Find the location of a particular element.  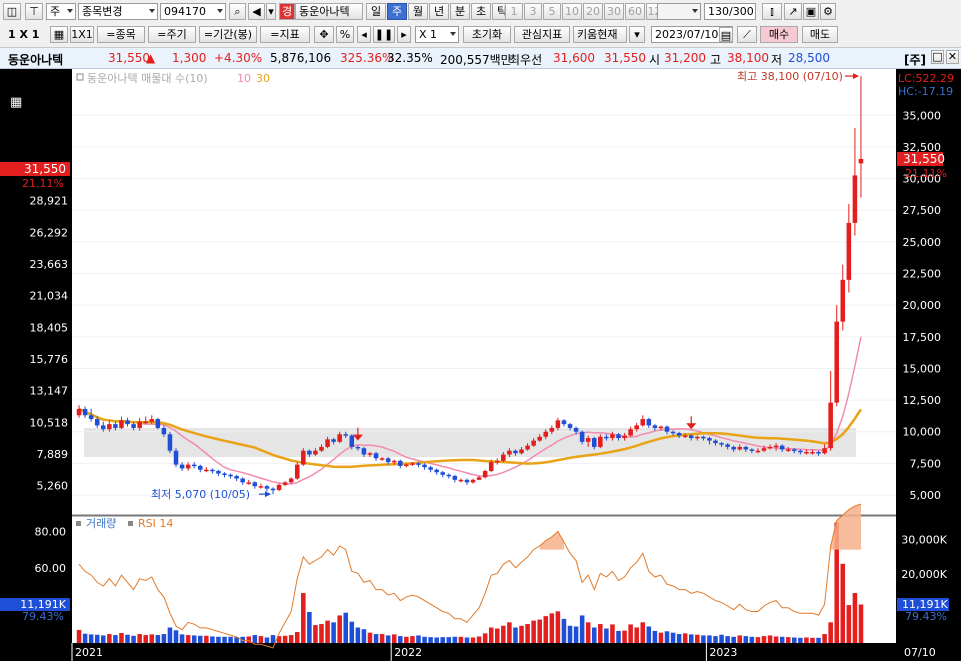

period-select-value: 주 is located at coordinates (55, 11).